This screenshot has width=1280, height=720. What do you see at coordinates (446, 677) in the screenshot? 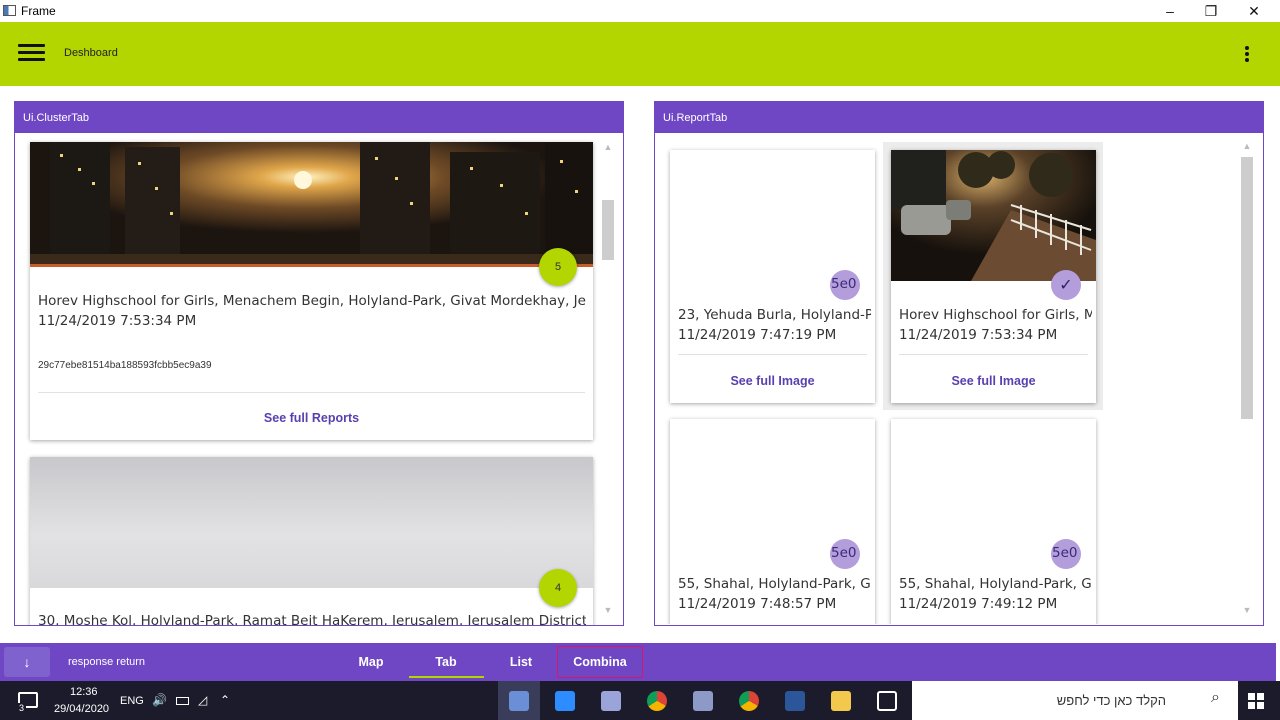
I see `active-tab-indicator` at bounding box center [446, 677].